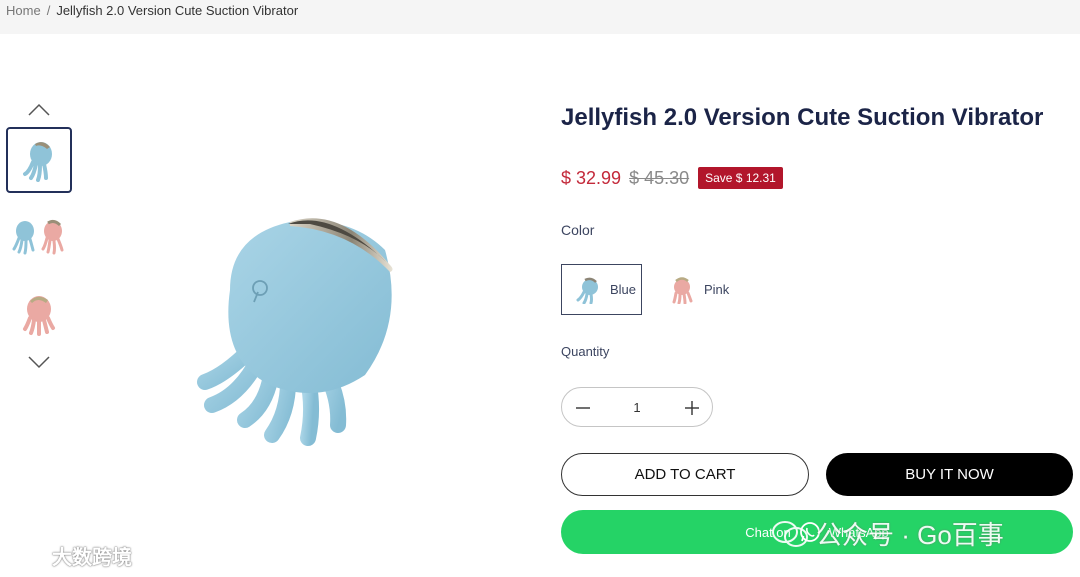 This screenshot has width=1080, height=577. I want to click on pink-swatch-image, so click(682, 290).